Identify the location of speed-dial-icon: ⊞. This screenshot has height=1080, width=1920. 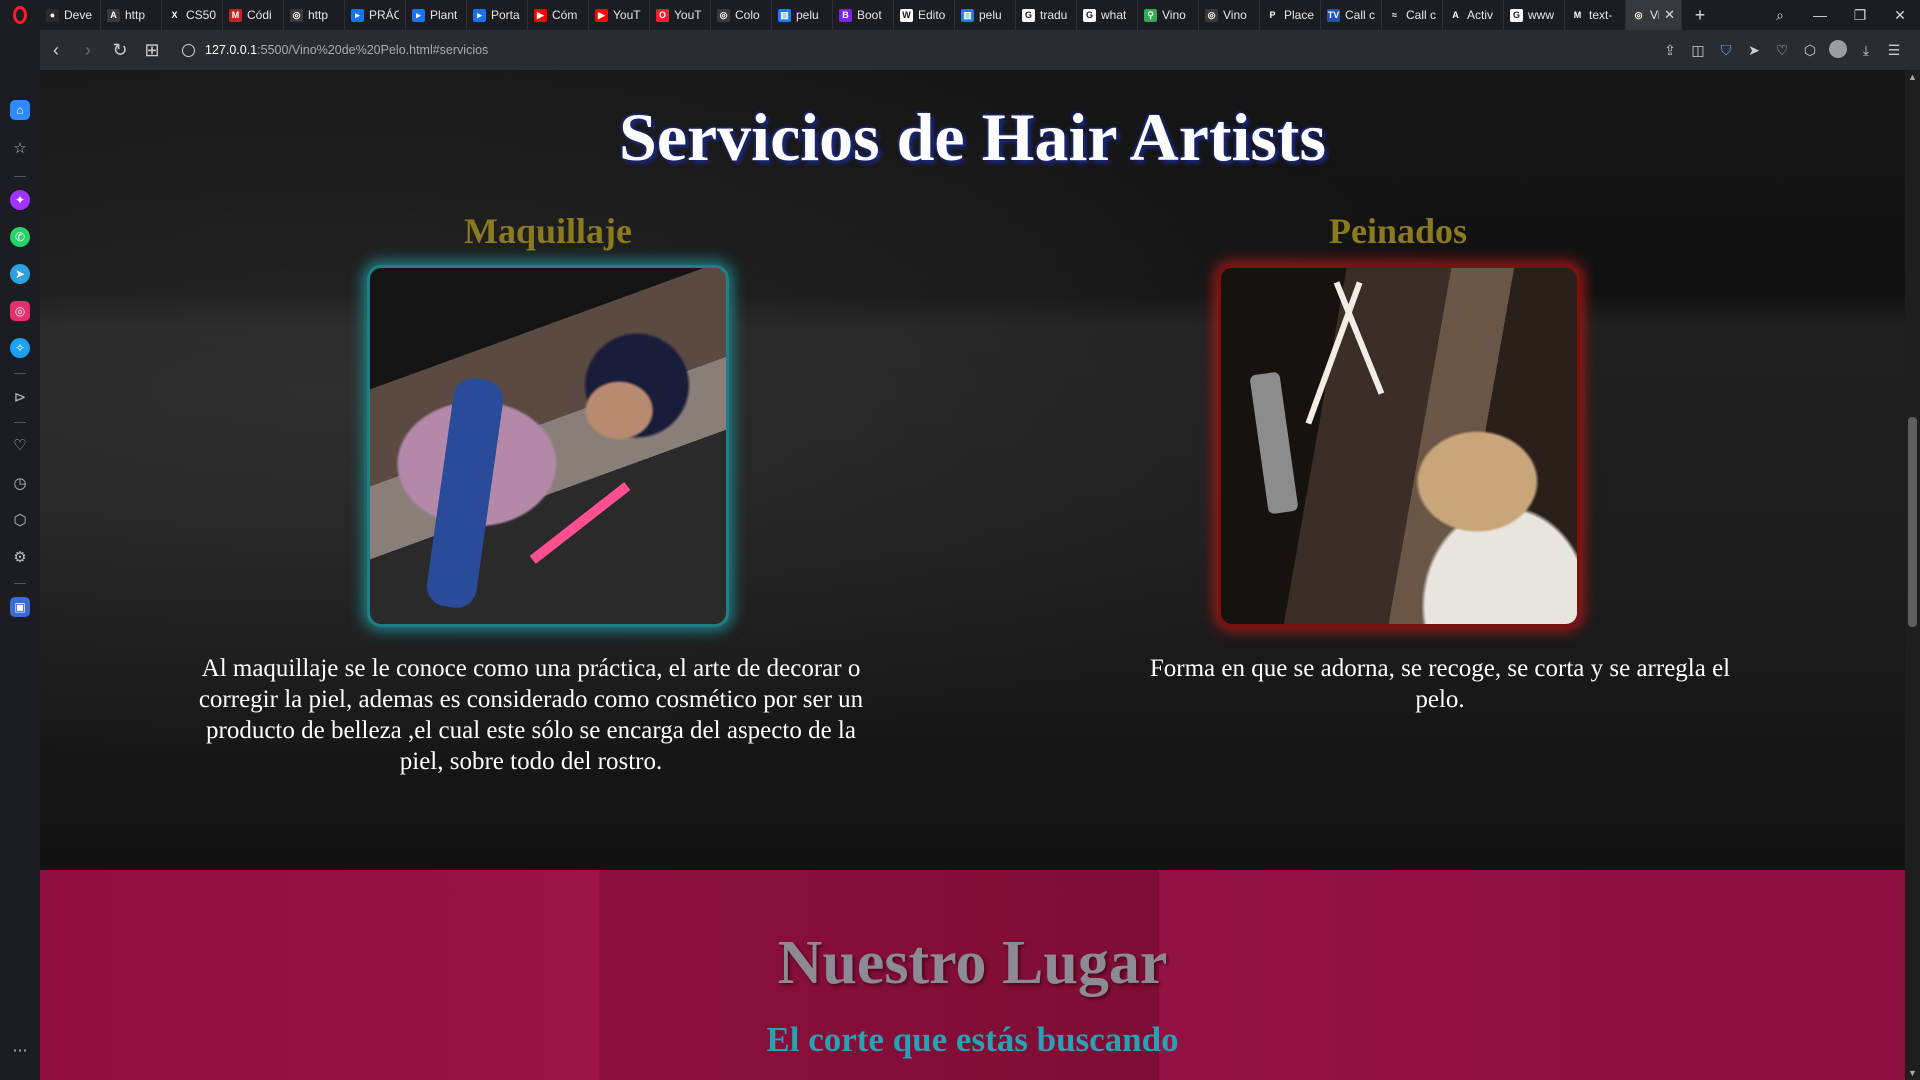
(152, 50).